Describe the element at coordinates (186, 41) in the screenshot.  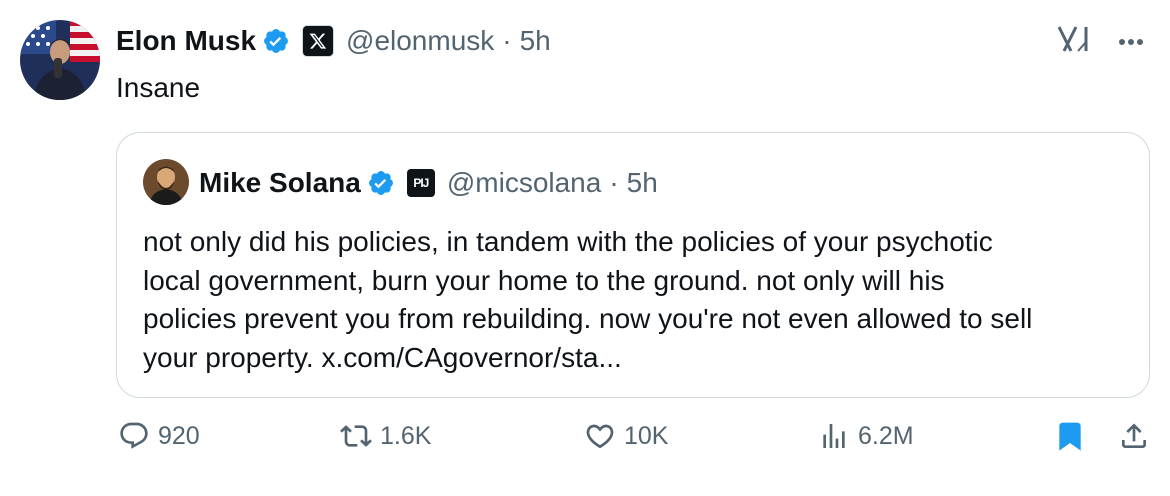
I see `author-name: Elon Musk` at that location.